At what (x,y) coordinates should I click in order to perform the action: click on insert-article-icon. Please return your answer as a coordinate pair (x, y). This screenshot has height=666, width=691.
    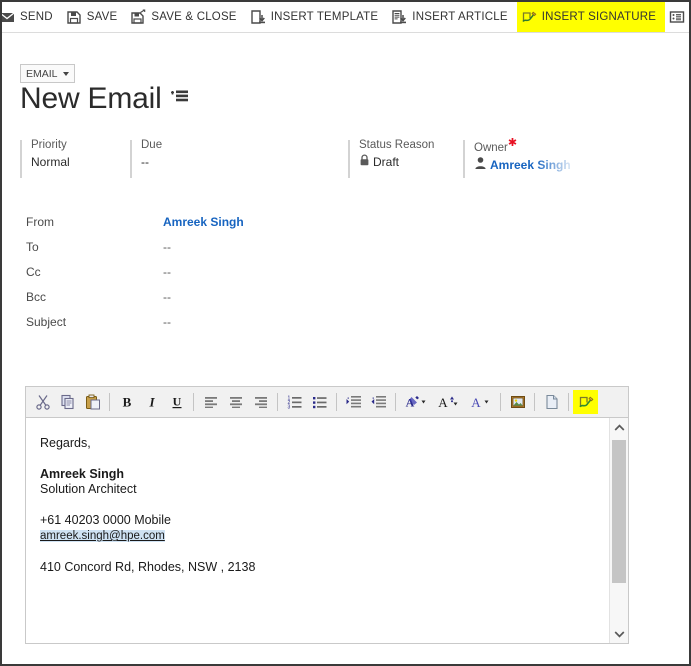
    Looking at the image, I should click on (399, 17).